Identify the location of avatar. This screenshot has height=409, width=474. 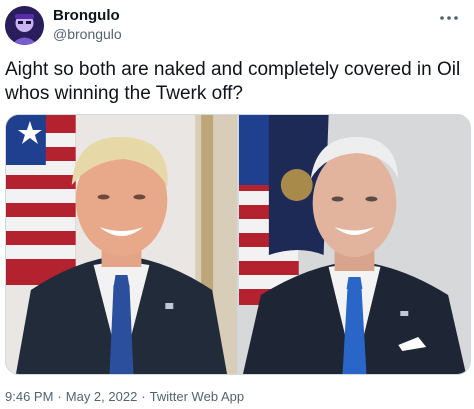
(24, 25).